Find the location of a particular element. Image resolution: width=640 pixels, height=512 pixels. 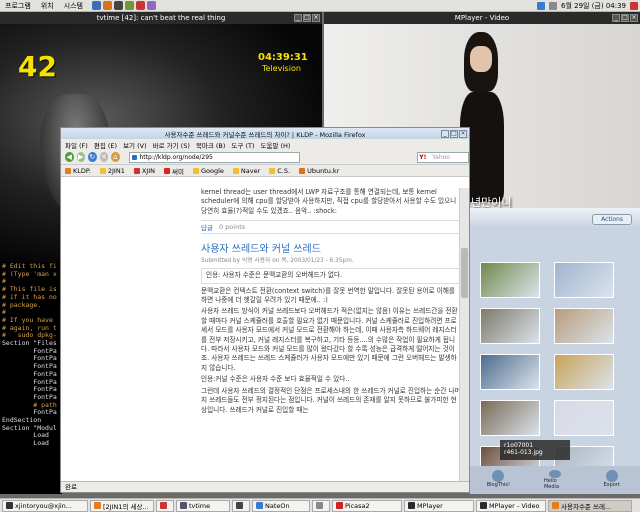

main-menu: 프로그램 위치 시스템 is located at coordinates (44, 6).